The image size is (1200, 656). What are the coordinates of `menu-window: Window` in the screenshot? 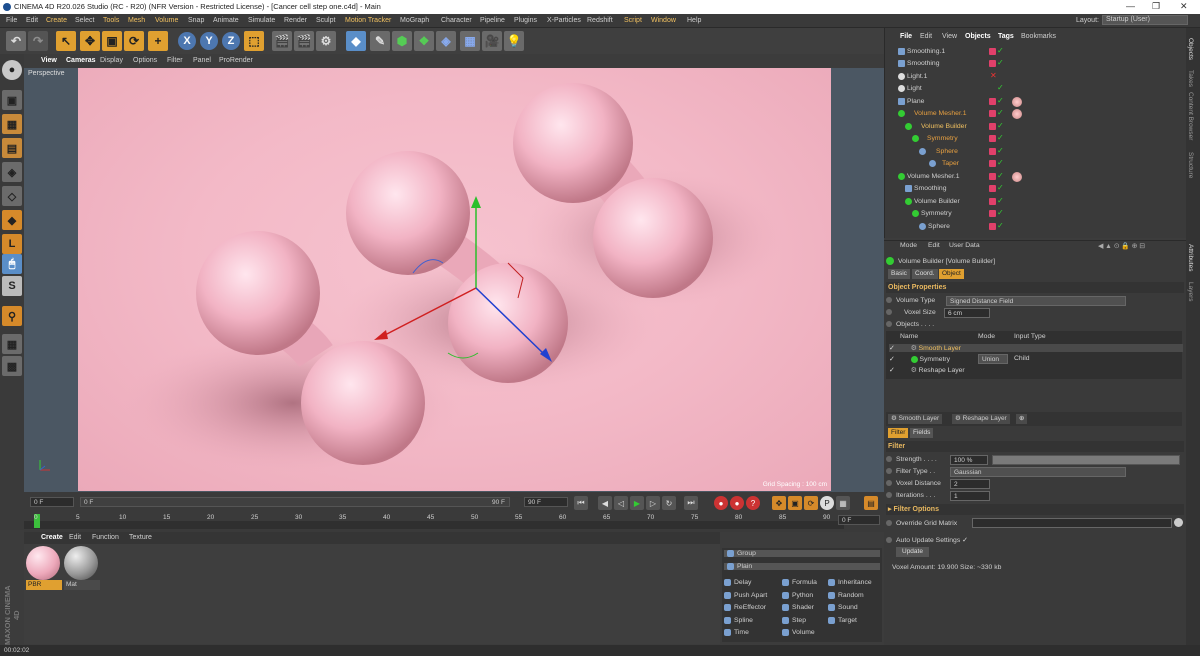 It's located at (663, 20).